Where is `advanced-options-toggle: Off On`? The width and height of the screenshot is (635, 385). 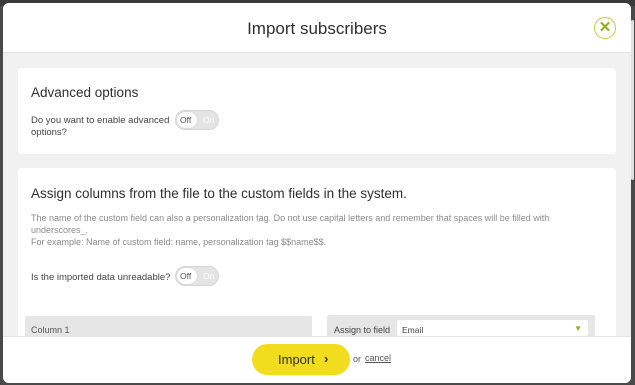
advanced-options-toggle: Off On is located at coordinates (197, 120).